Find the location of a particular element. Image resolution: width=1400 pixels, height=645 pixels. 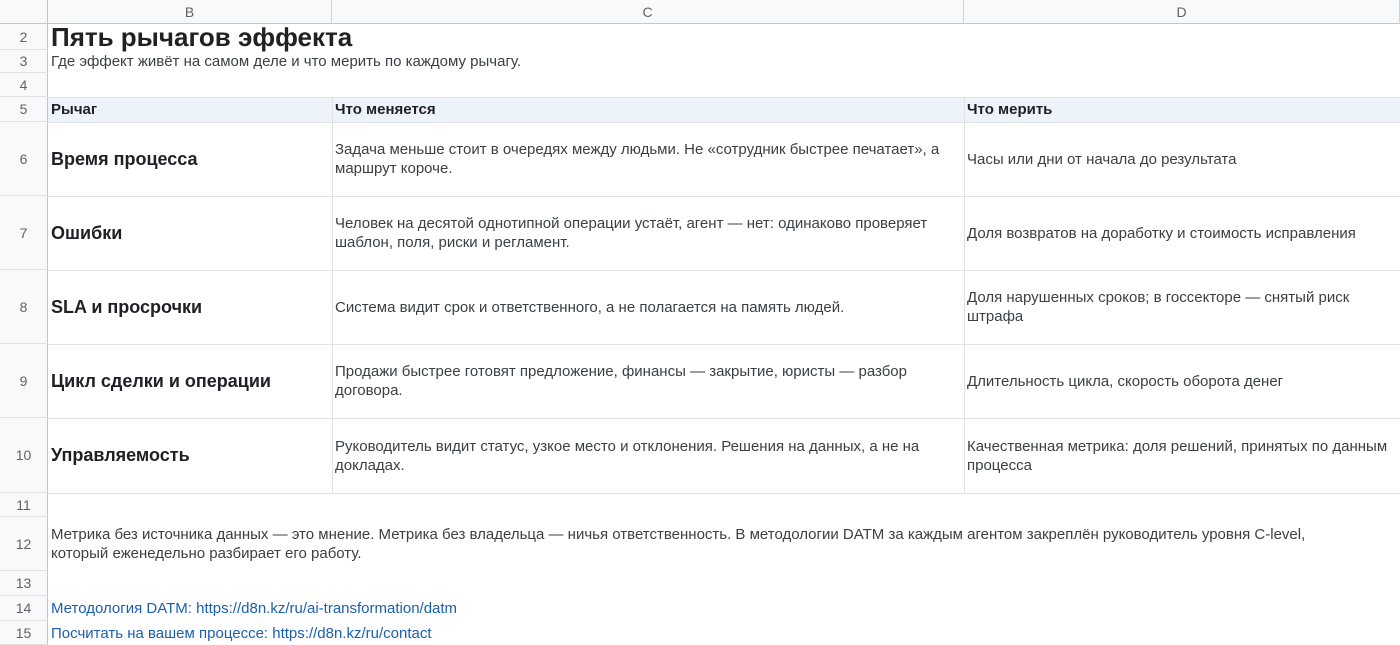

row-header: 3 is located at coordinates (24, 61).